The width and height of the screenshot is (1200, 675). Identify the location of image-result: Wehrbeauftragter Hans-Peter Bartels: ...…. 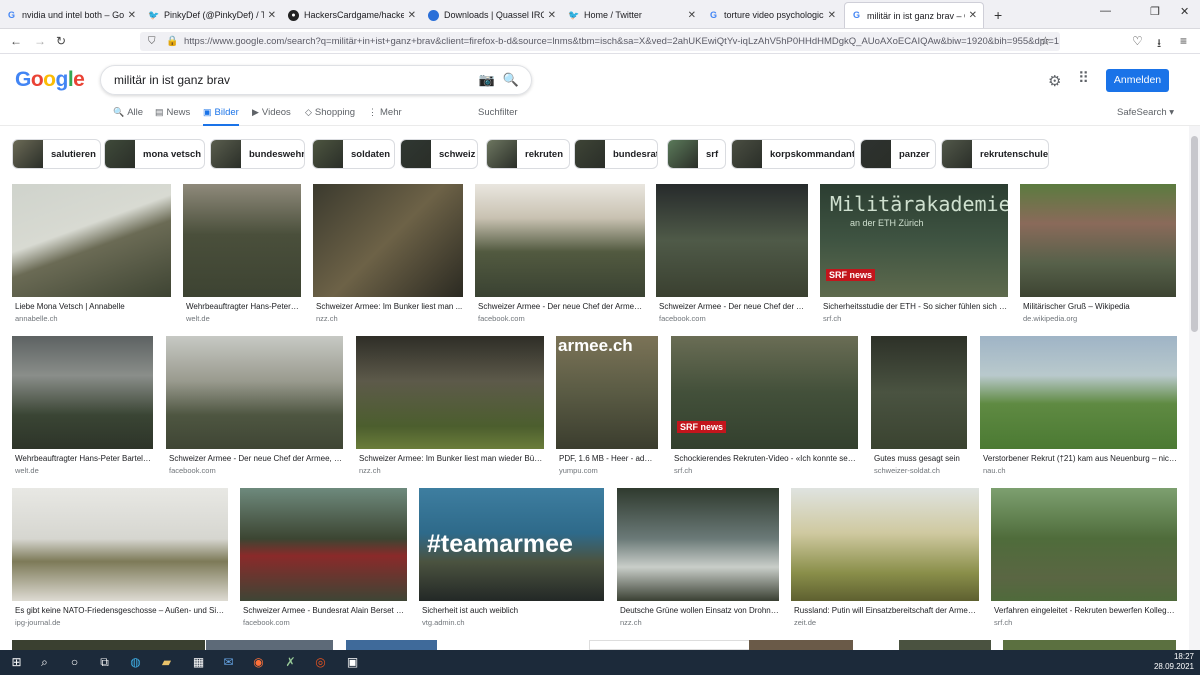
(82, 412).